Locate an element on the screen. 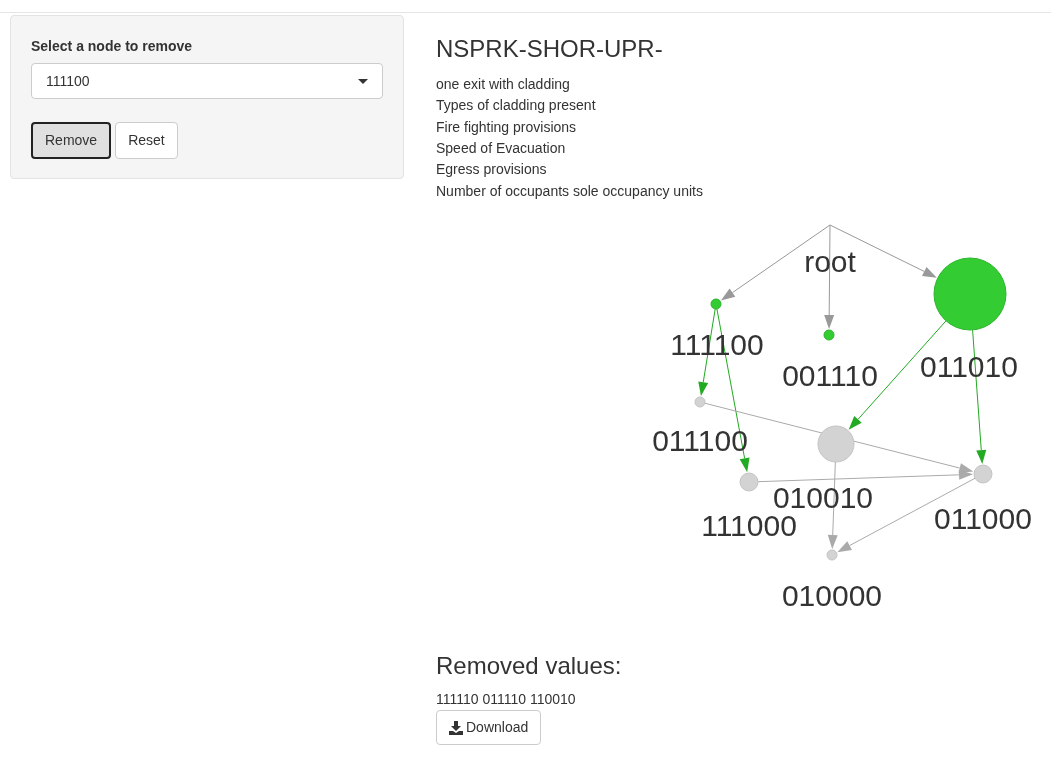 The image size is (1051, 764). removed-values: 111110 011110 110010 is located at coordinates (506, 700).